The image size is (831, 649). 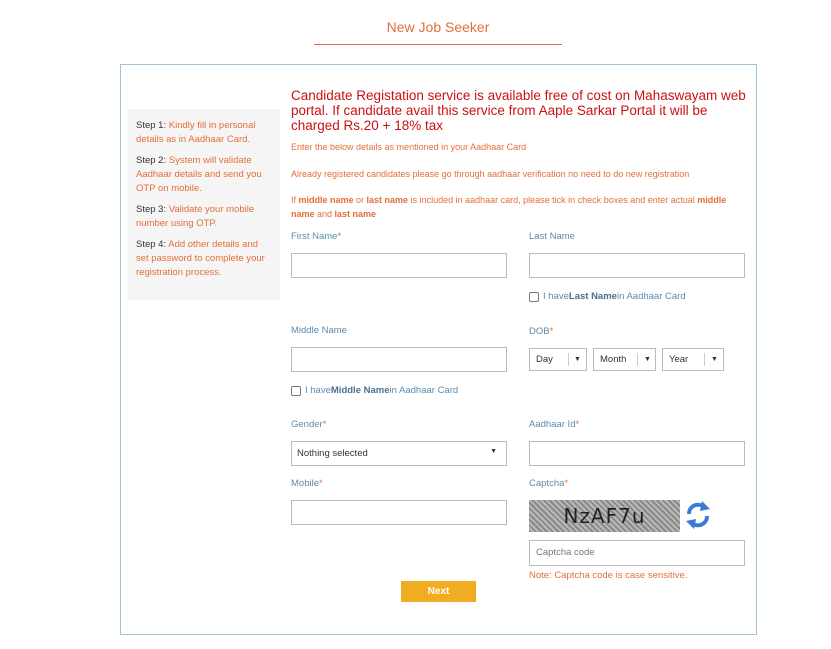 I want to click on dob-day-select: Day ▼, so click(x=558, y=359).